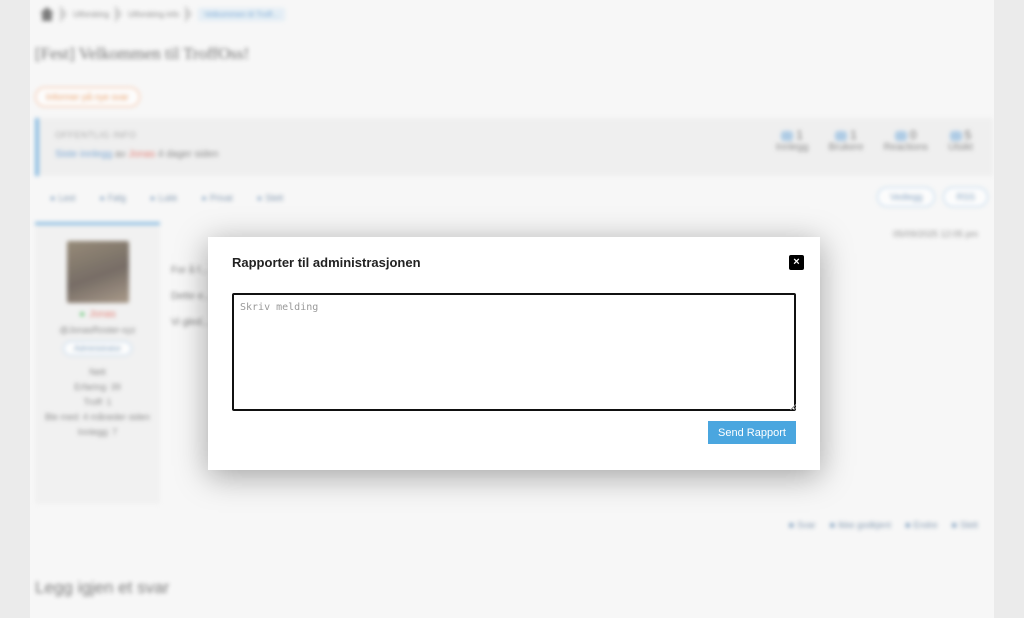 This screenshot has width=1024, height=618. I want to click on modal-title: Rapporter til administrasjonen, so click(326, 262).